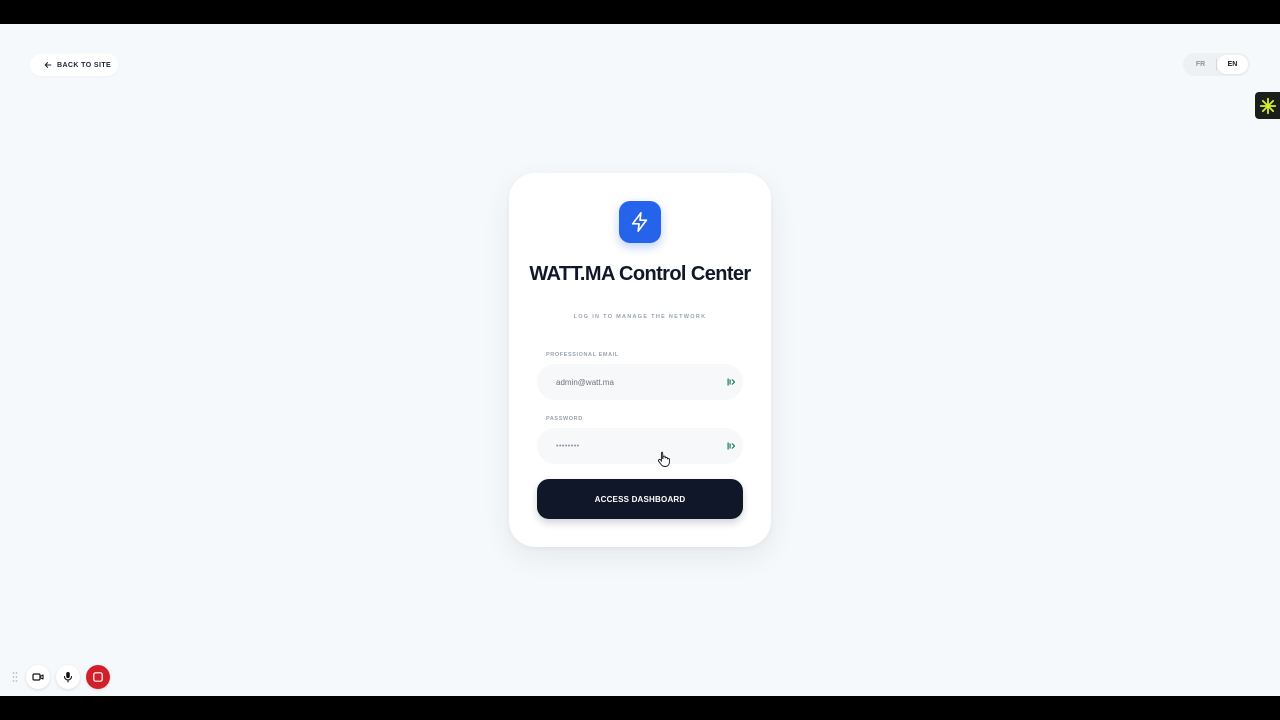 This screenshot has height=720, width=1280. I want to click on screen-recorder-toolbar, so click(60, 677).